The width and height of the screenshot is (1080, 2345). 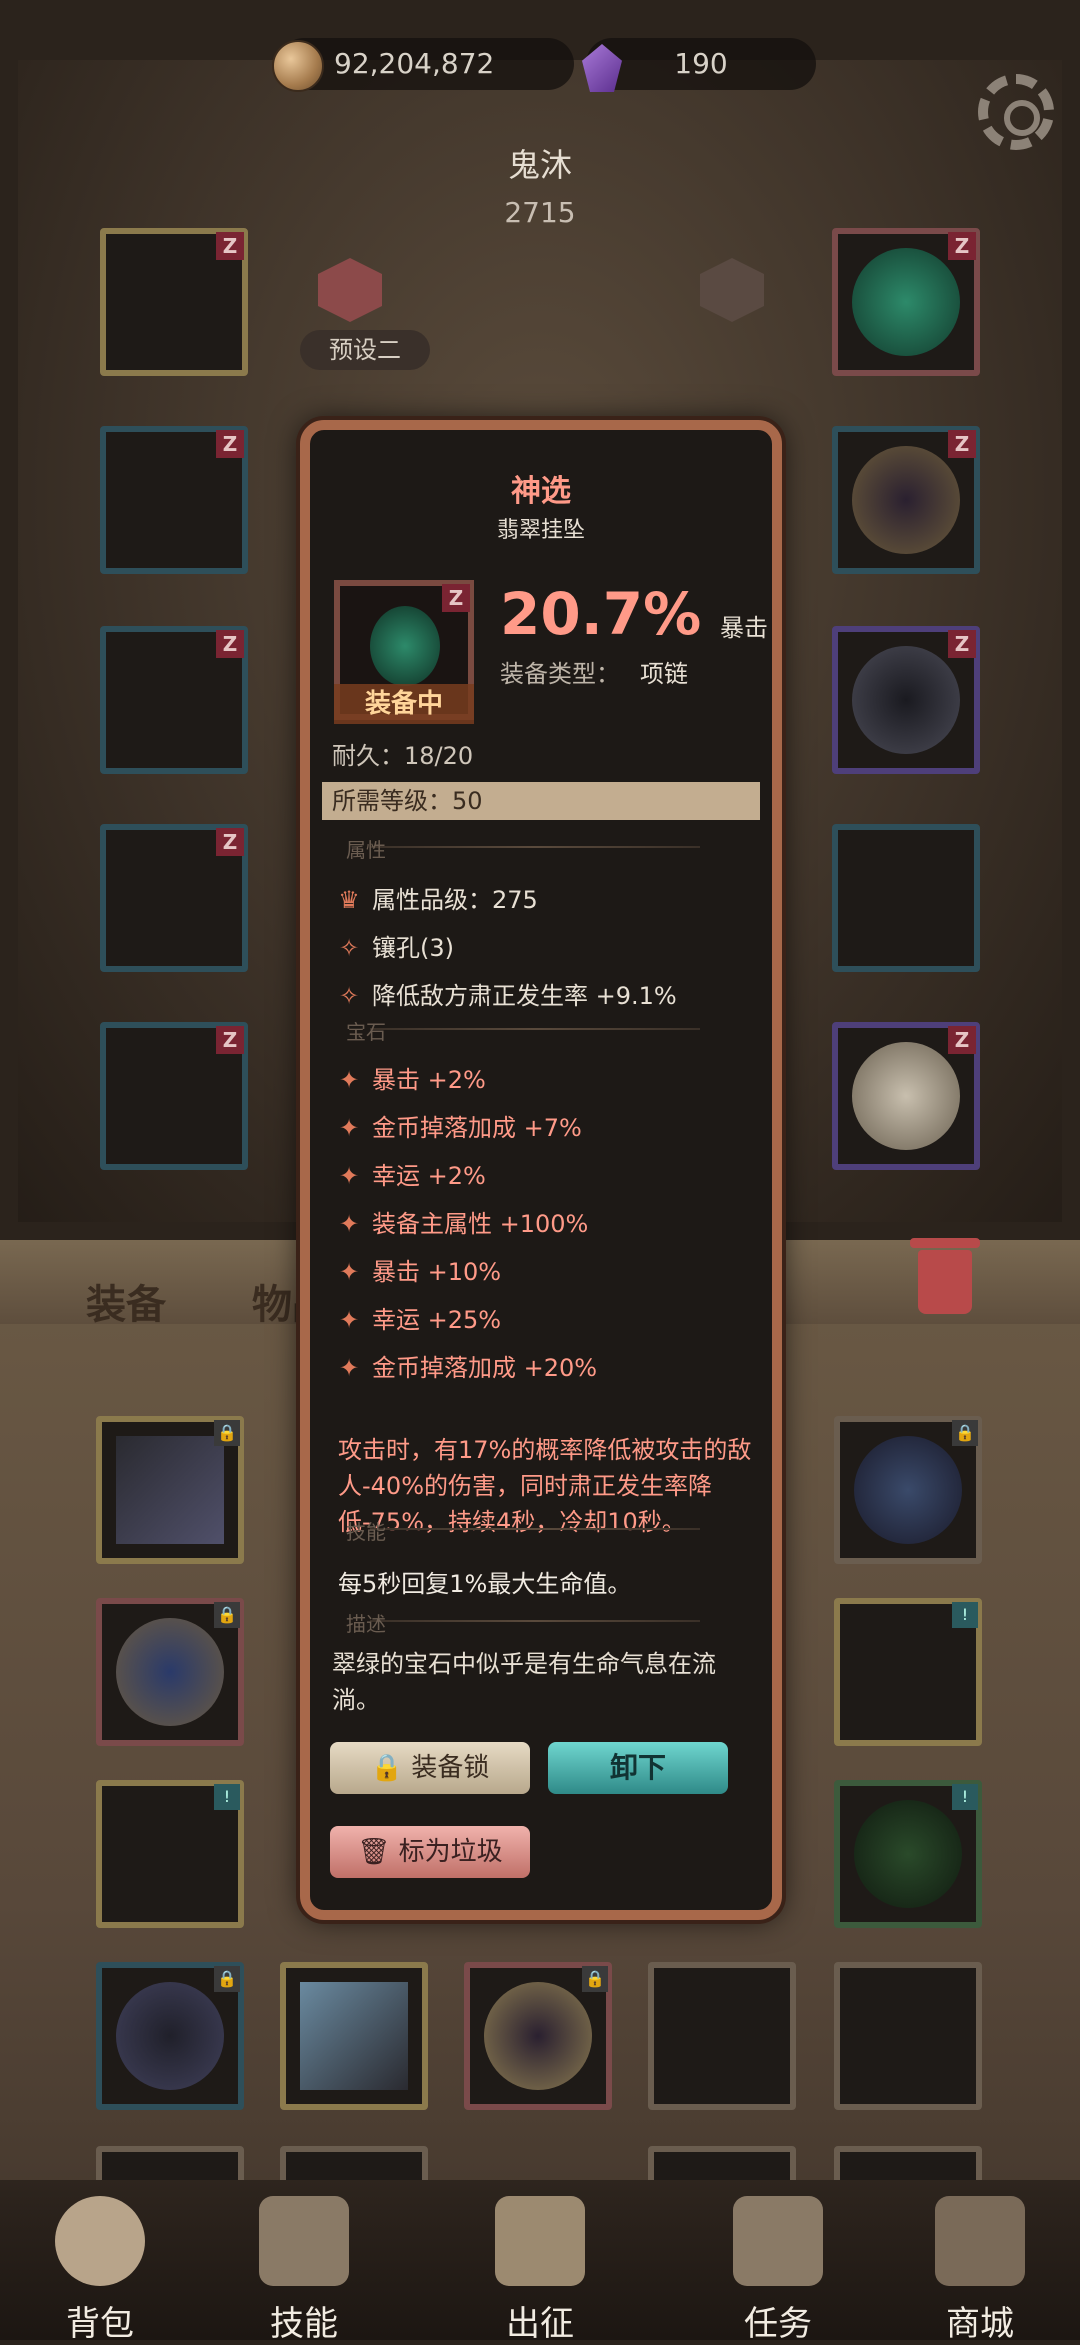 I want to click on staff-item-icon, so click(x=354, y=2036).